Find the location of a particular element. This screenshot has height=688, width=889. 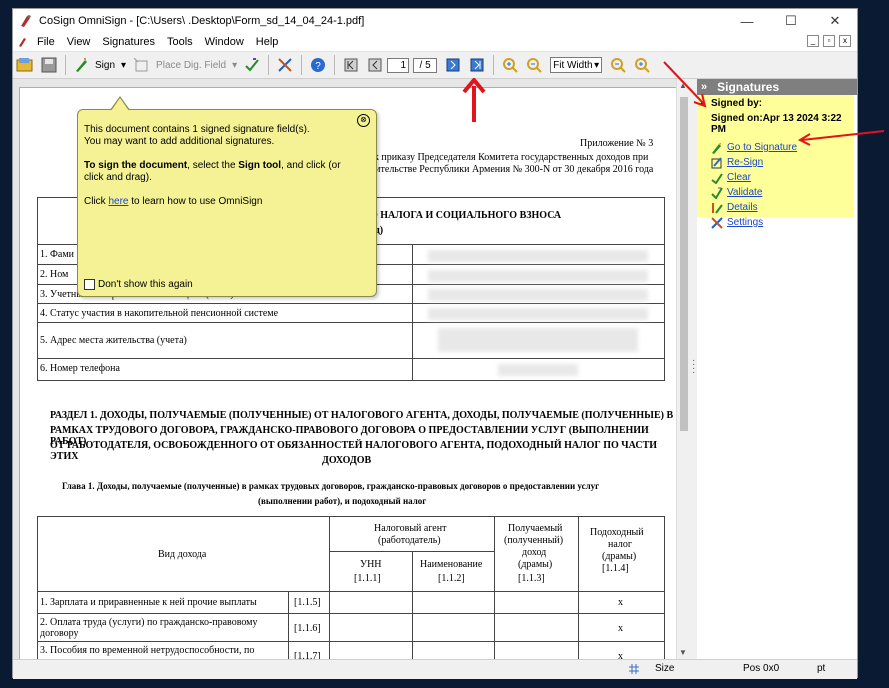

checkbox-box is located at coordinates (89, 284).